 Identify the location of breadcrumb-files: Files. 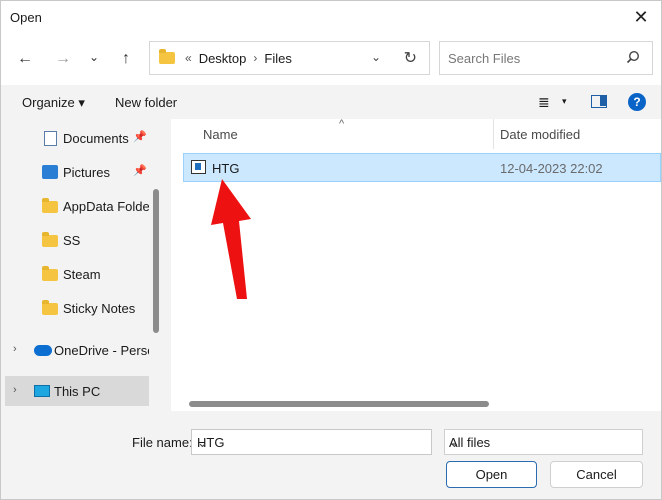
(277, 58).